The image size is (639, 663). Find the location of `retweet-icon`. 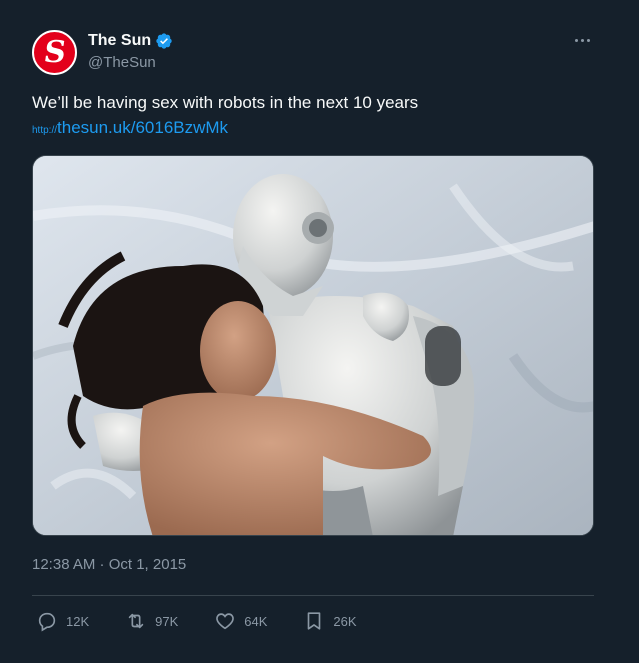

retweet-icon is located at coordinates (136, 621).